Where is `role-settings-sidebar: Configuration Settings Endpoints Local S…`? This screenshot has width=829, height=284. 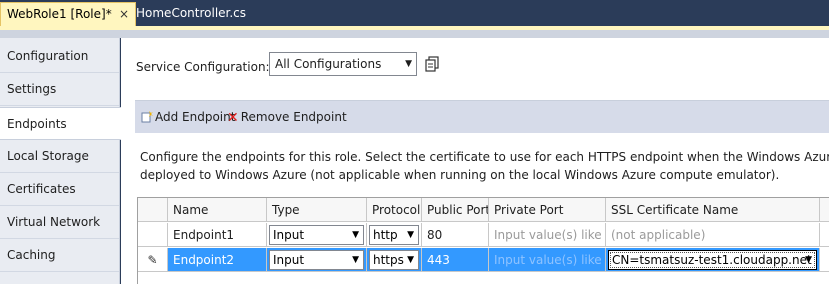
role-settings-sidebar: Configuration Settings Endpoints Local S… is located at coordinates (60, 161).